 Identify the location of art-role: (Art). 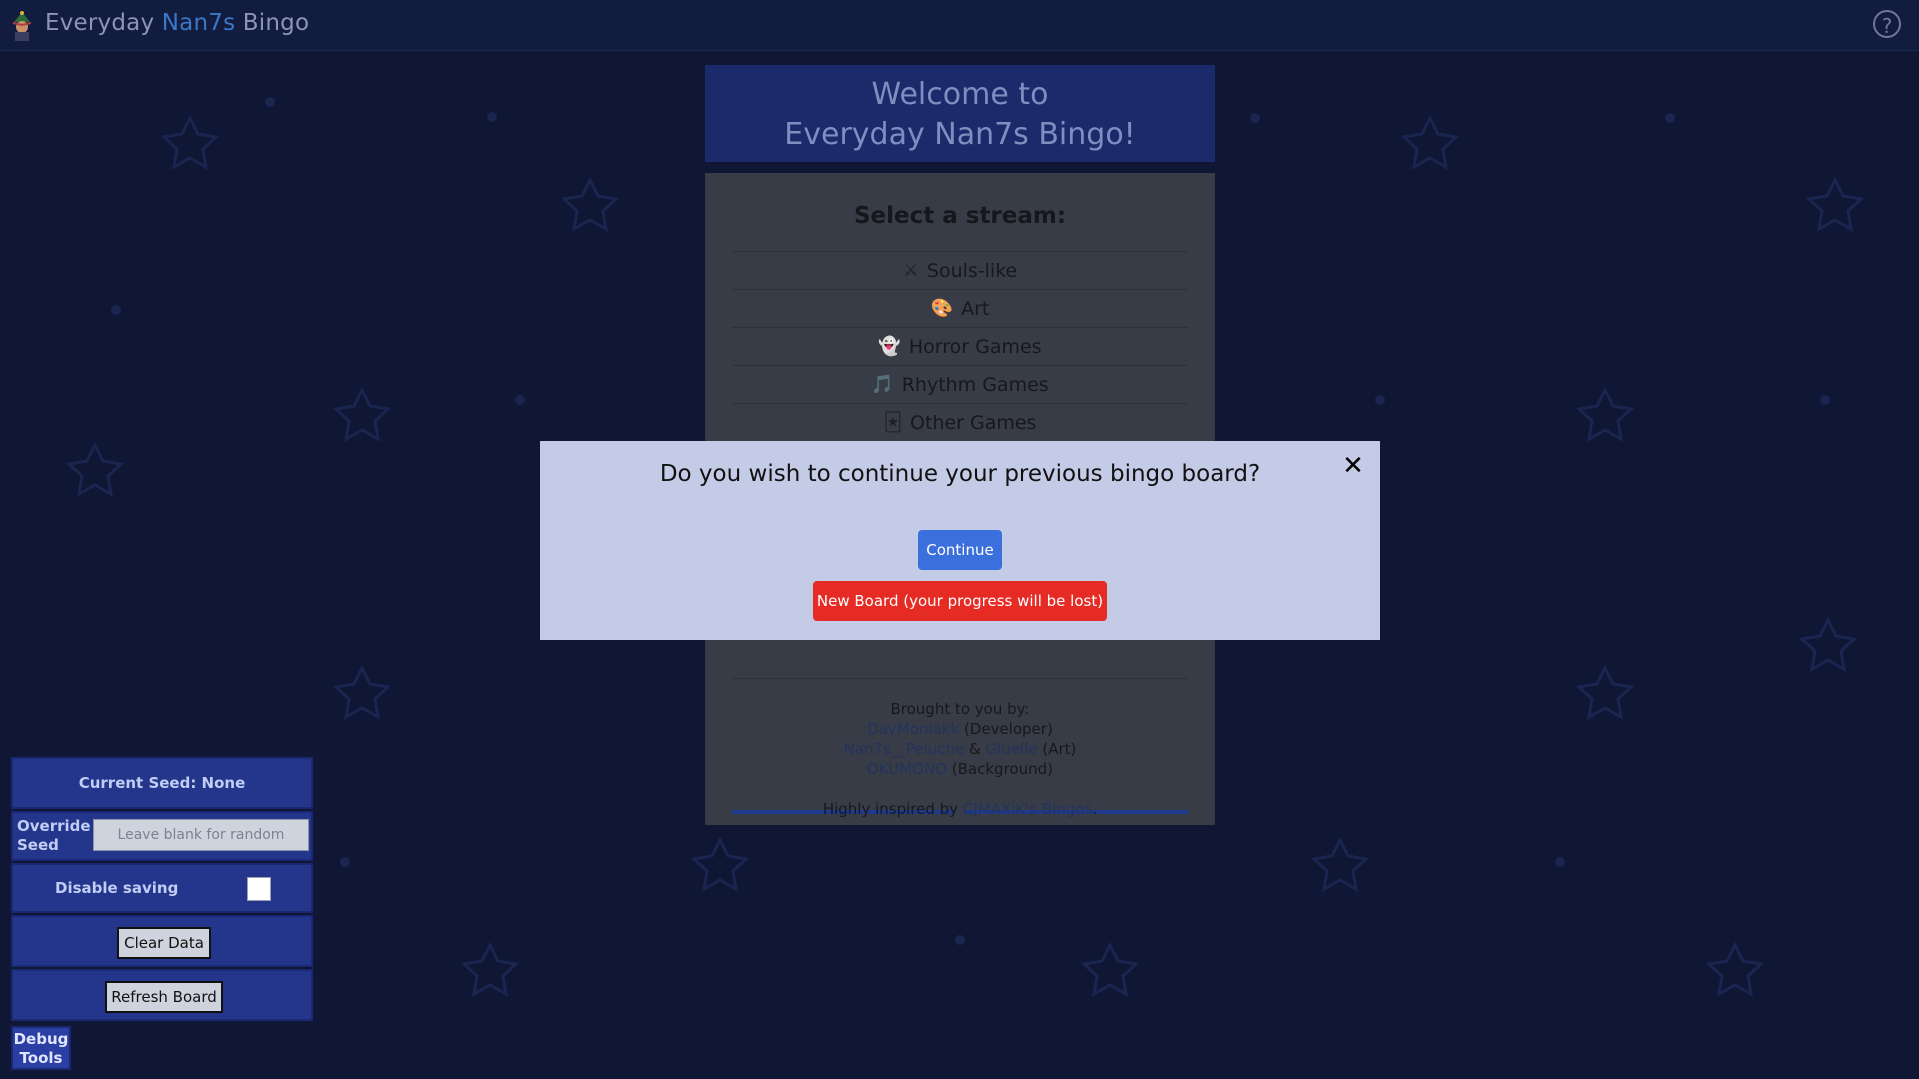
(1057, 749).